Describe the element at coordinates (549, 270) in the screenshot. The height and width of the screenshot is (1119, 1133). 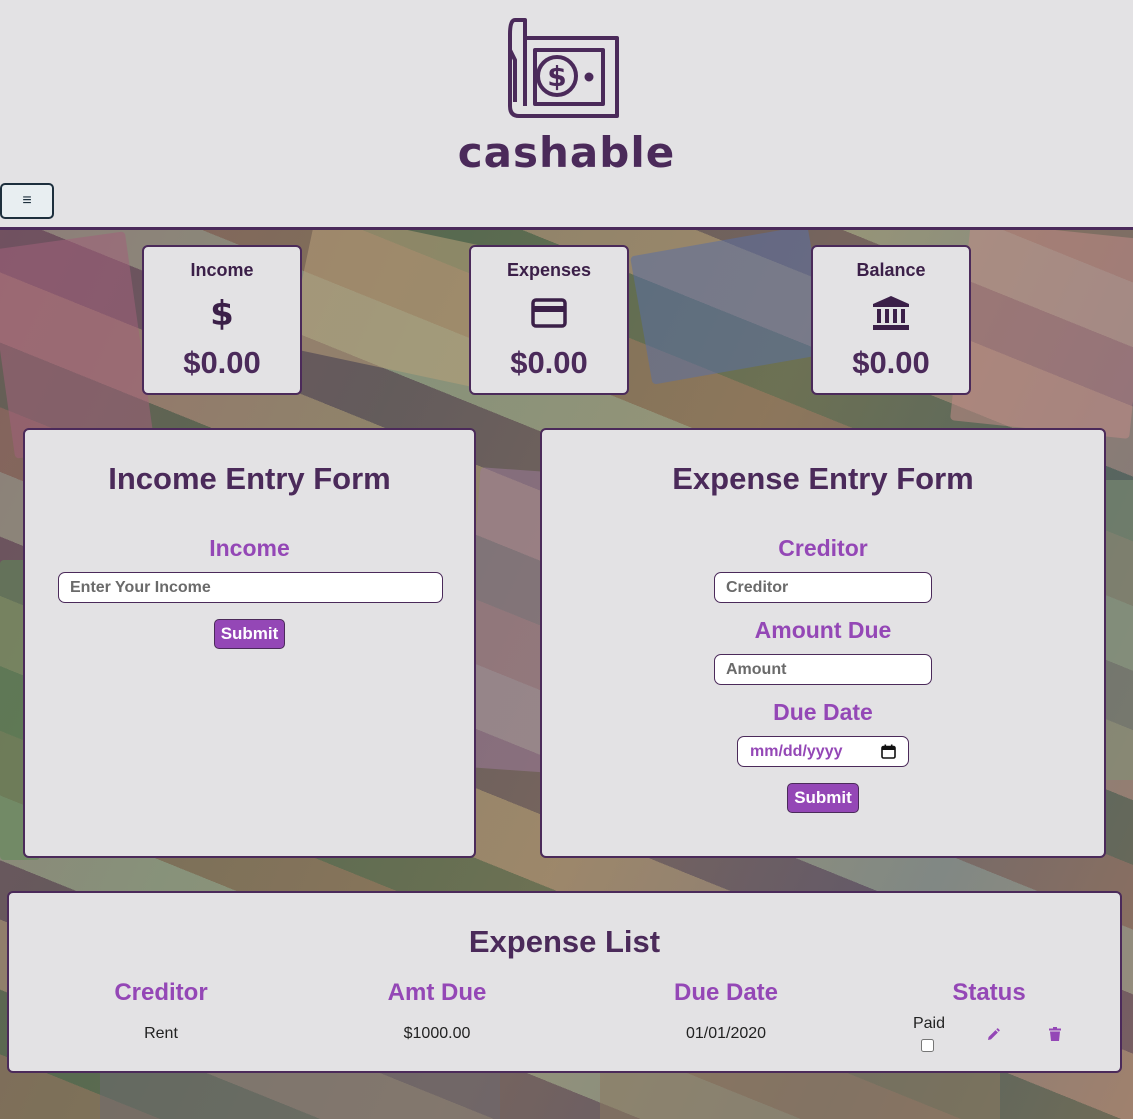
I see `expenses-card-title: Expenses` at that location.